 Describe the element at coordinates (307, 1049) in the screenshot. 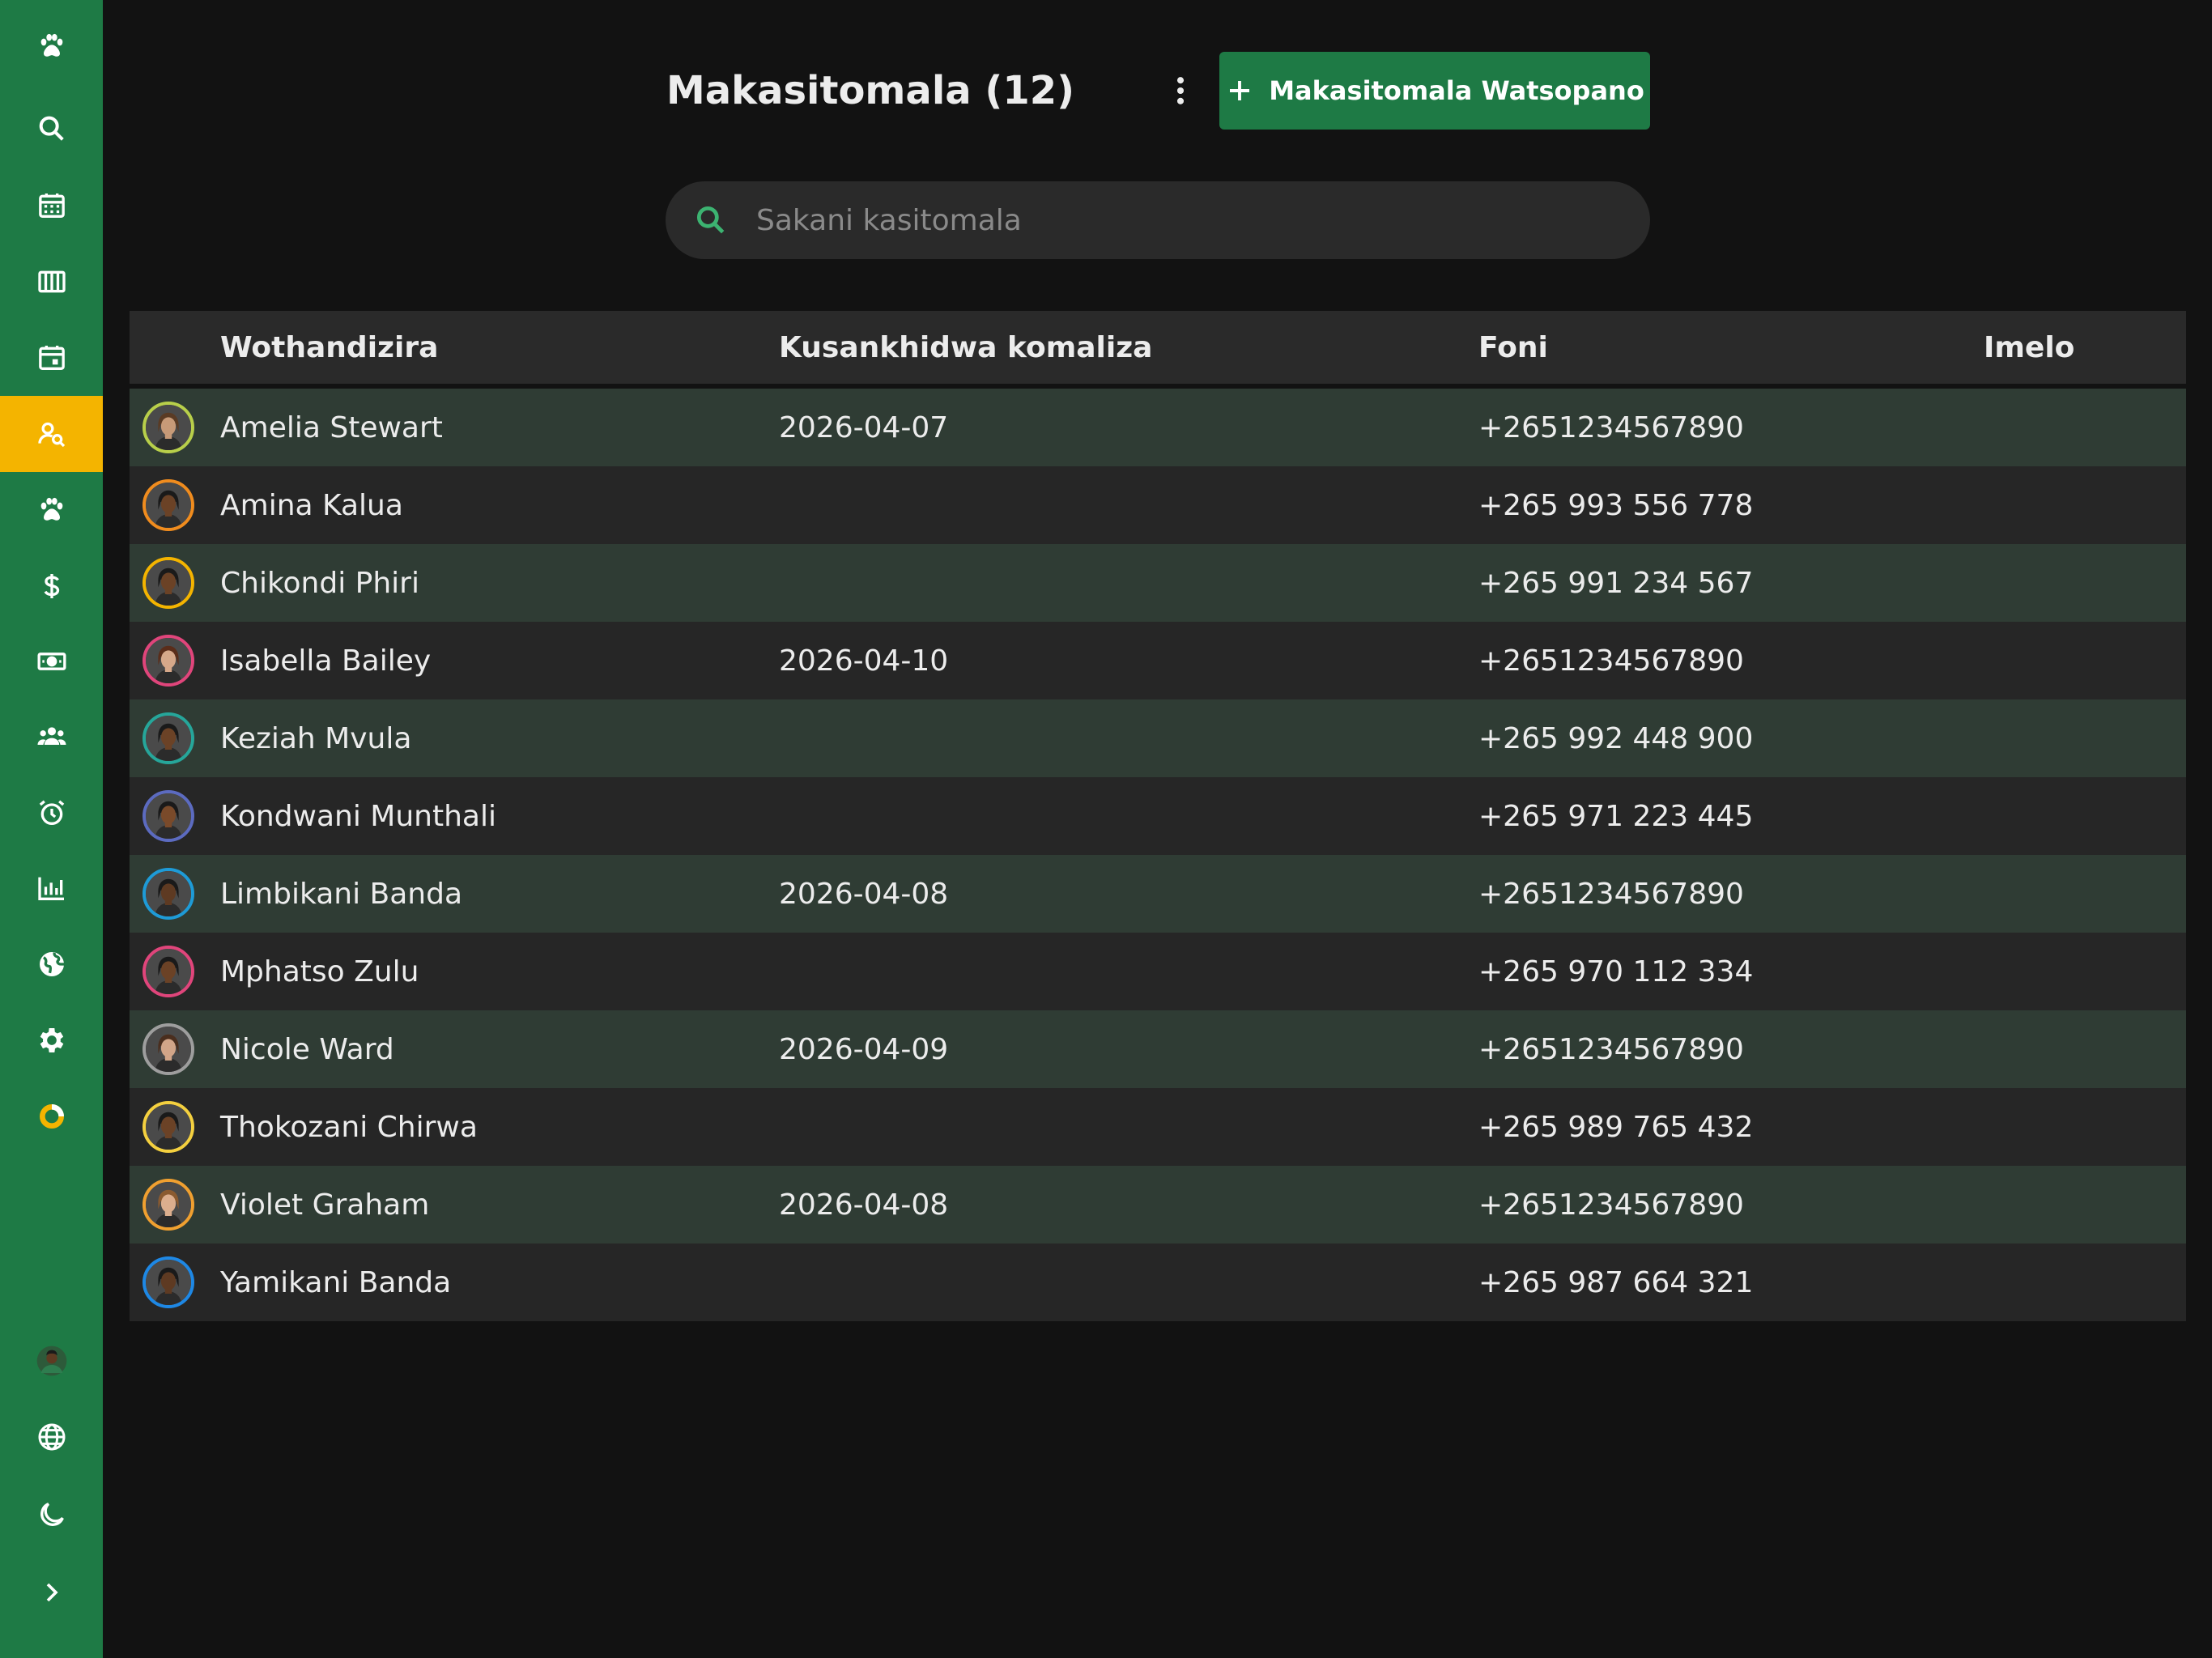

I see `customer-name: Nicole Ward` at that location.